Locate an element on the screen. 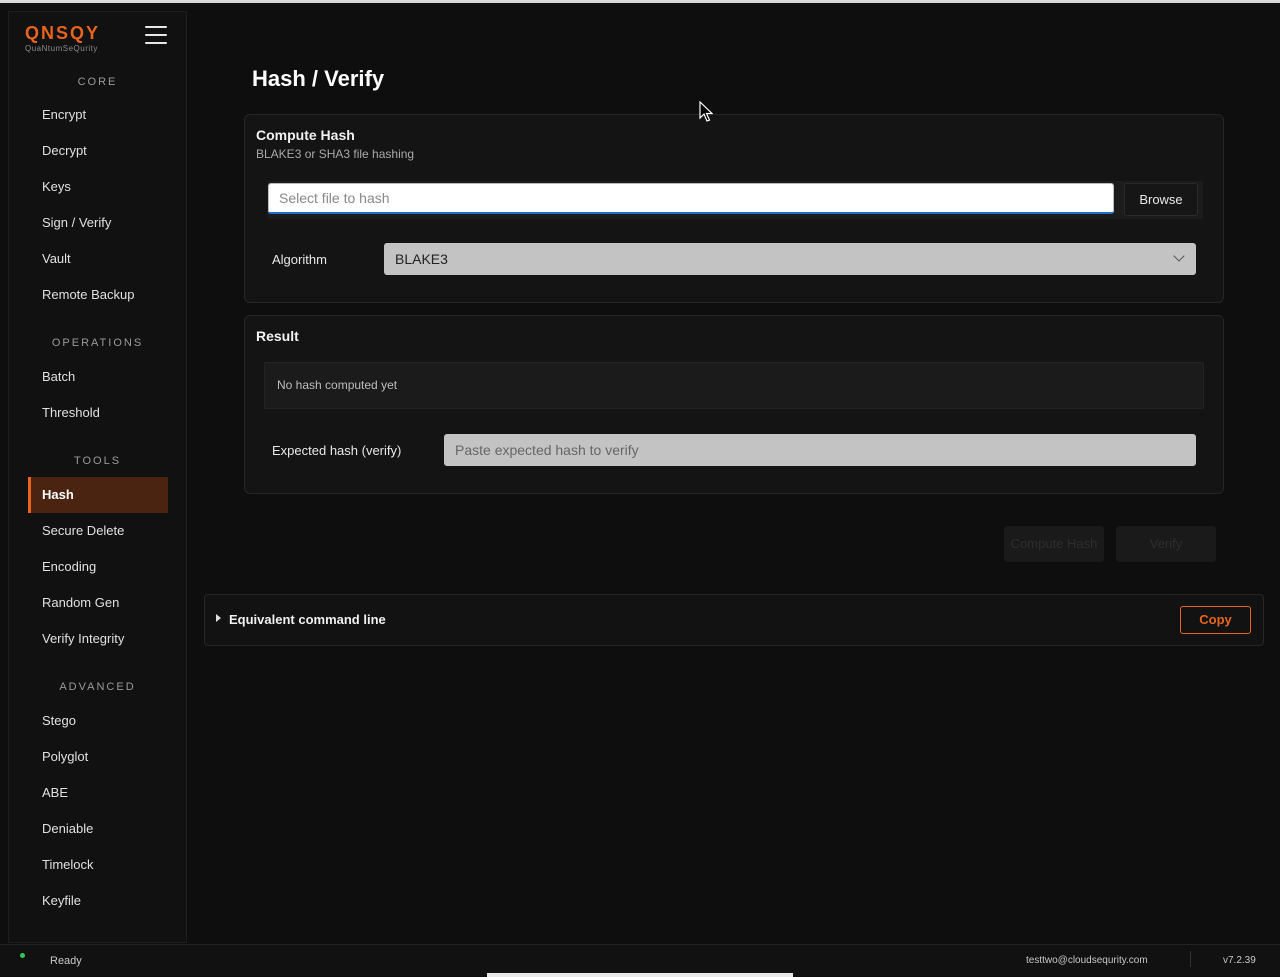  status-text: Ready is located at coordinates (66, 961).